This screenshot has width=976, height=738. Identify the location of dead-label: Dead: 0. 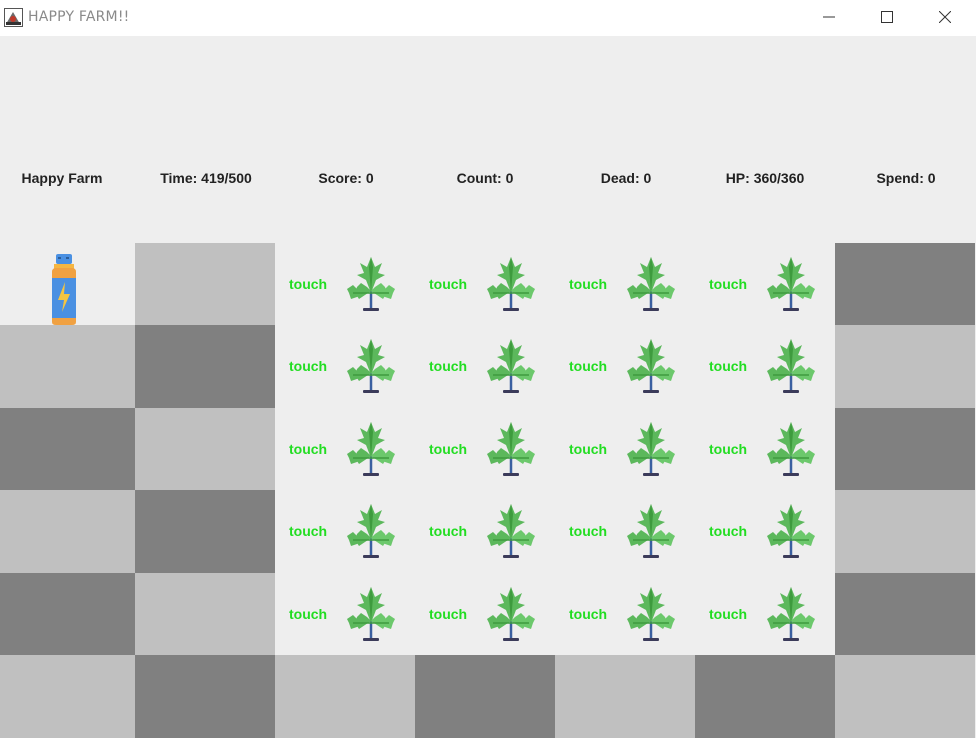
(626, 178).